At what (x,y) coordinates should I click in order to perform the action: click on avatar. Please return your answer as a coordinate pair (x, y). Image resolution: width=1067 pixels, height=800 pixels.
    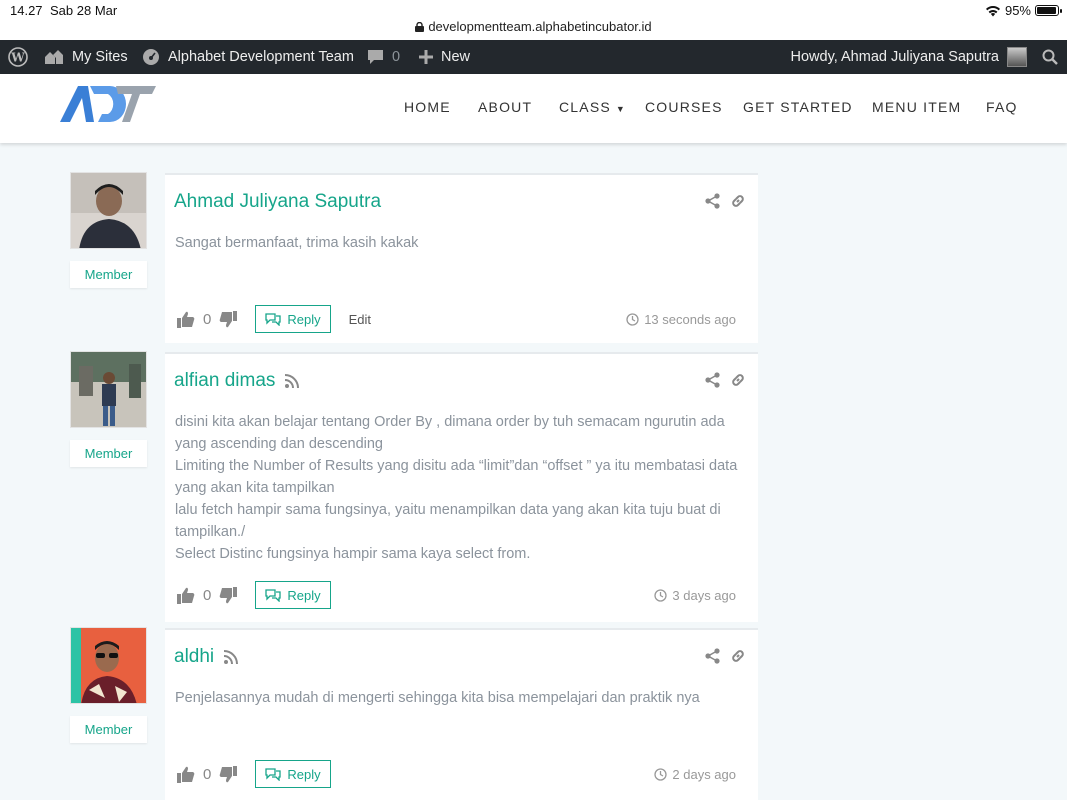
    Looking at the image, I should click on (1017, 57).